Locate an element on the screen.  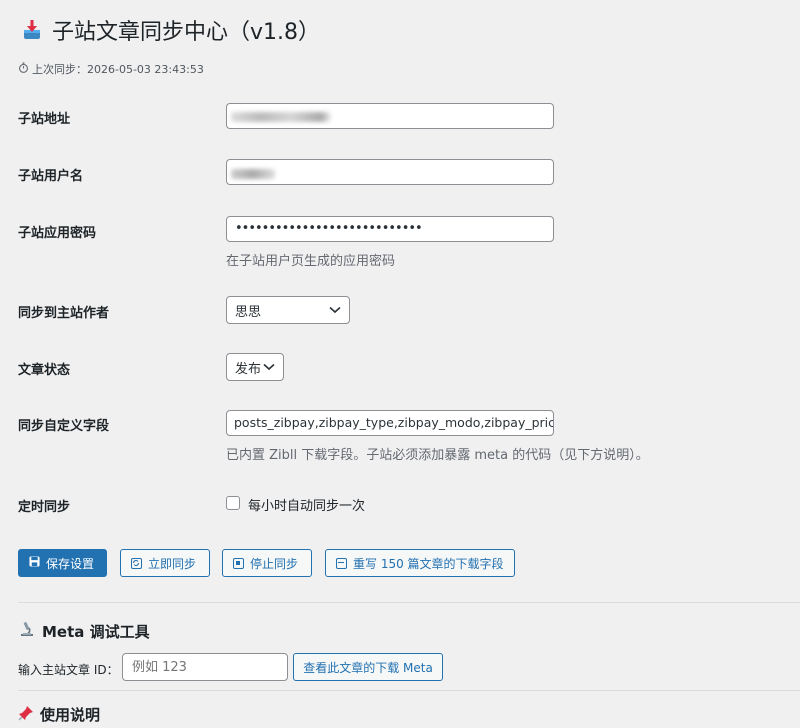
stop-sync-button: 停止同步 is located at coordinates (267, 563).